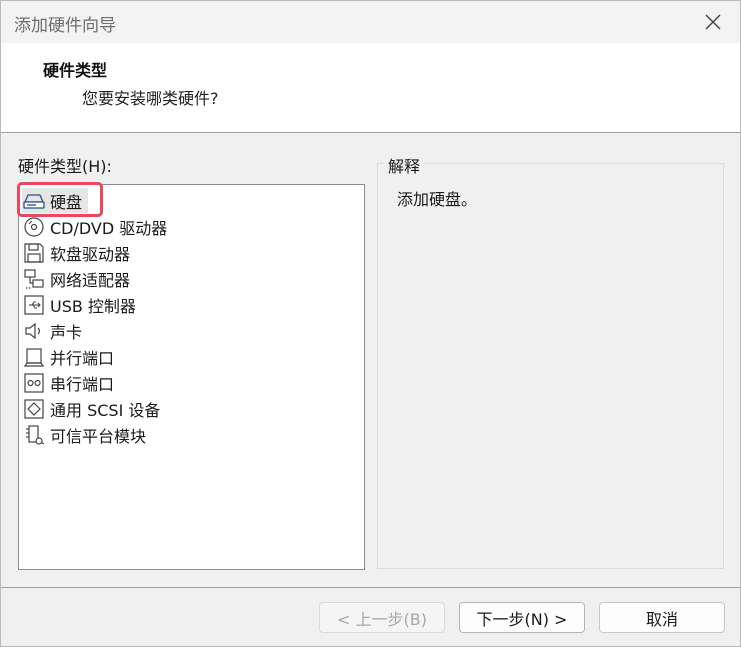 Image resolution: width=741 pixels, height=647 pixels. What do you see at coordinates (370, 88) in the screenshot?
I see `wizard-header: 硬件类型 您要安装哪类硬件?` at bounding box center [370, 88].